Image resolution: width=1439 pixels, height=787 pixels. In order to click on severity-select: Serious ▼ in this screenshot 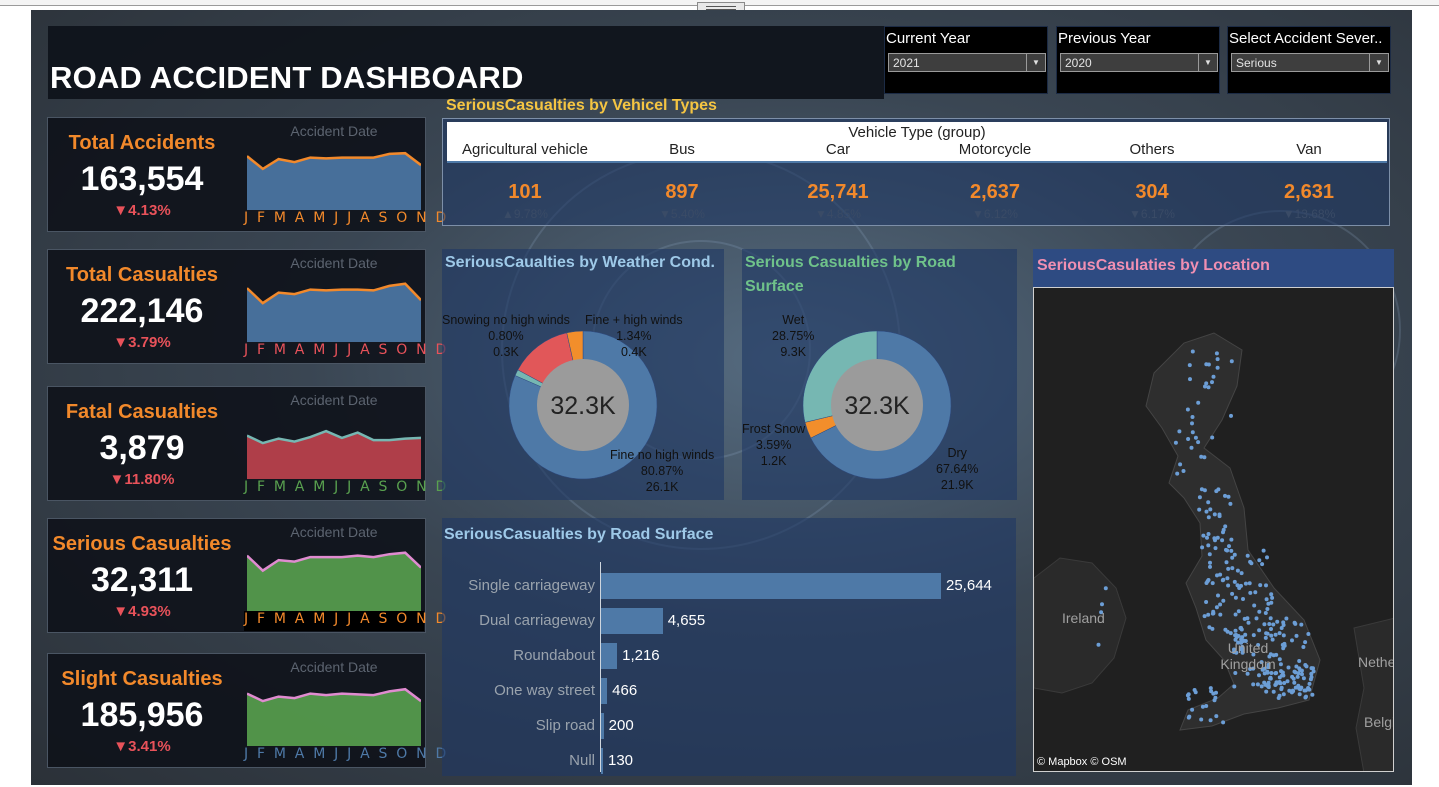, I will do `click(1310, 62)`.